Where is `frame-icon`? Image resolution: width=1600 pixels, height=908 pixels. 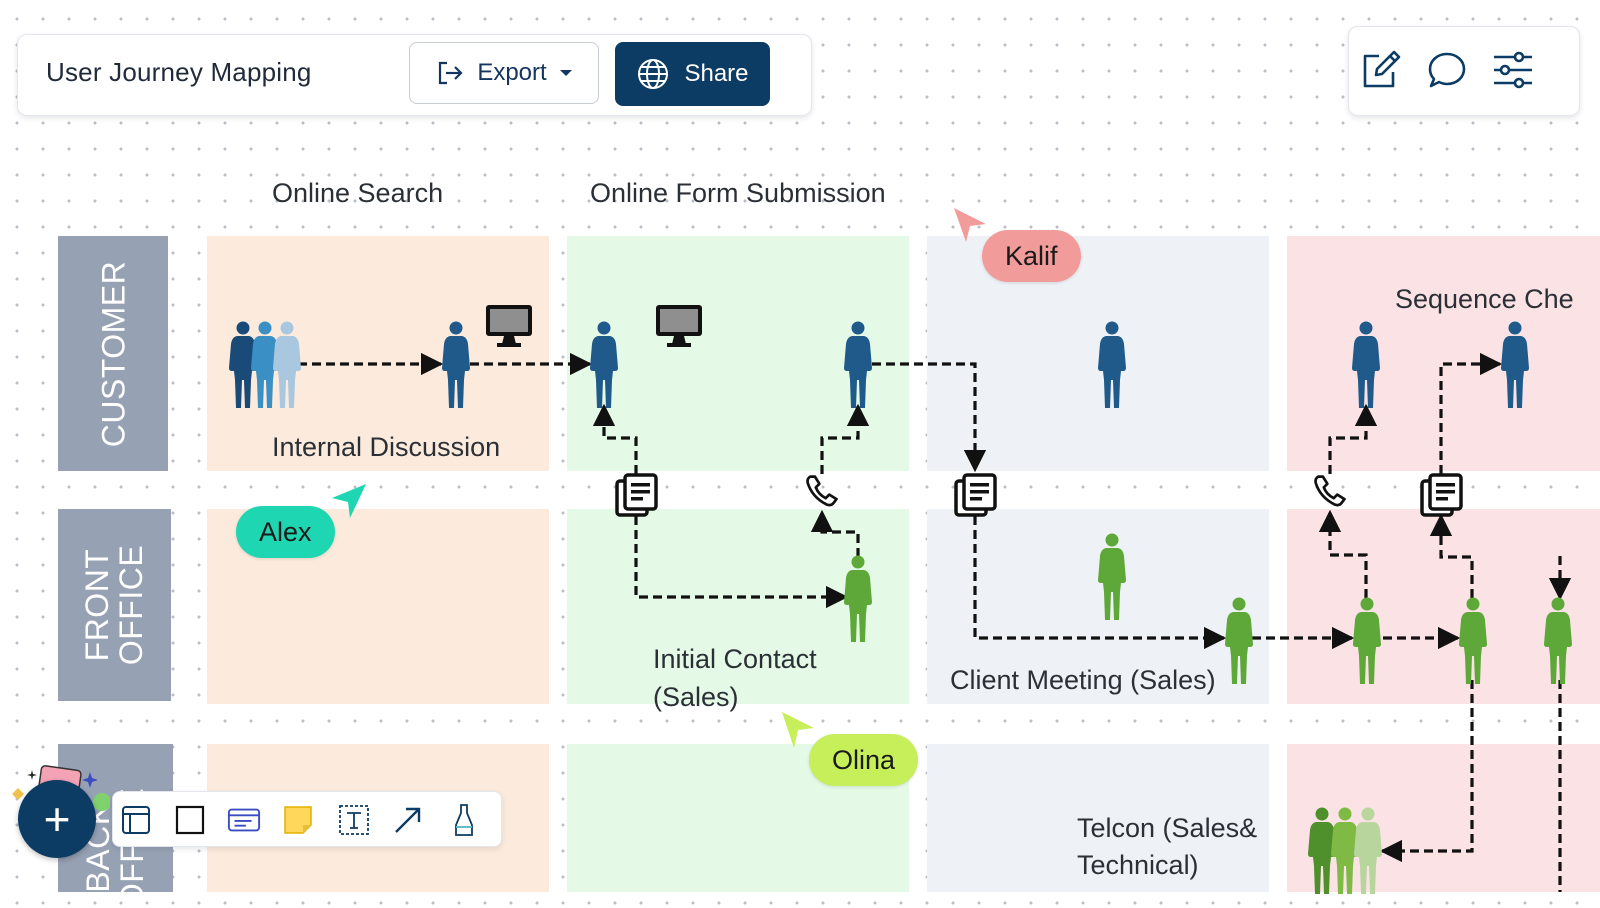
frame-icon is located at coordinates (136, 820).